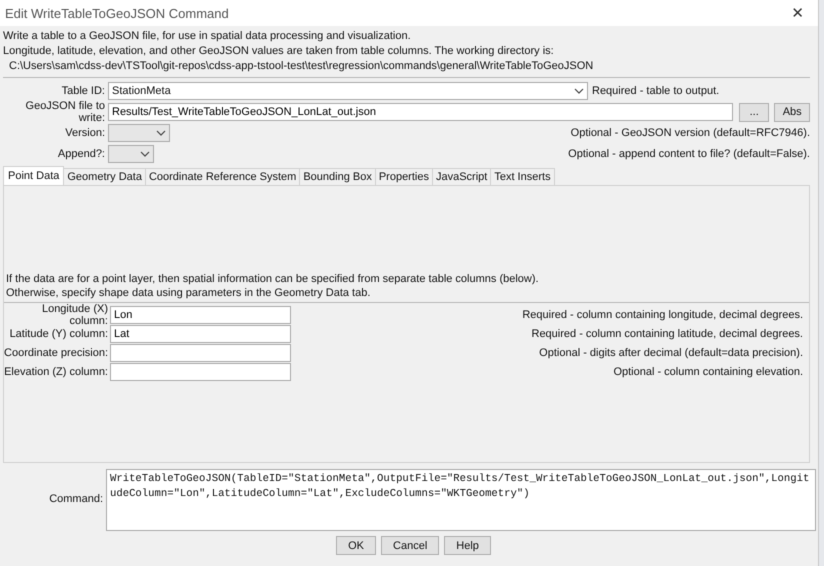  Describe the element at coordinates (668, 334) in the screenshot. I see `field-note: Required - column containing latitude, decimal degrees.` at that location.